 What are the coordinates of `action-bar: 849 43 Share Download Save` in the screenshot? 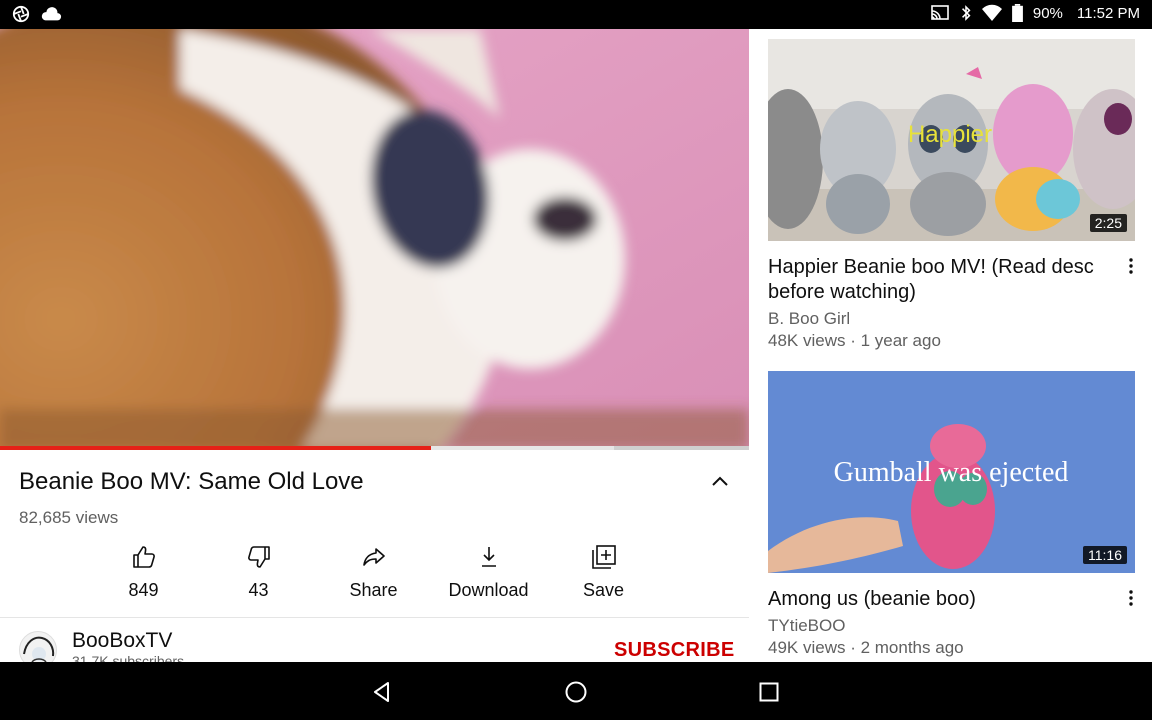 It's located at (373, 572).